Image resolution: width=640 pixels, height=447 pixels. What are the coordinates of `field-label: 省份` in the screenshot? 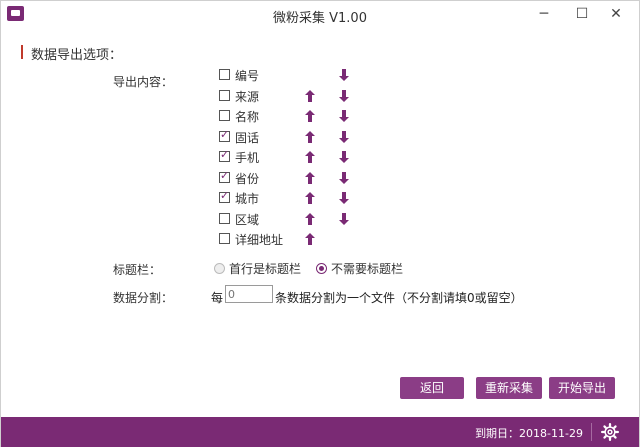 It's located at (247, 178).